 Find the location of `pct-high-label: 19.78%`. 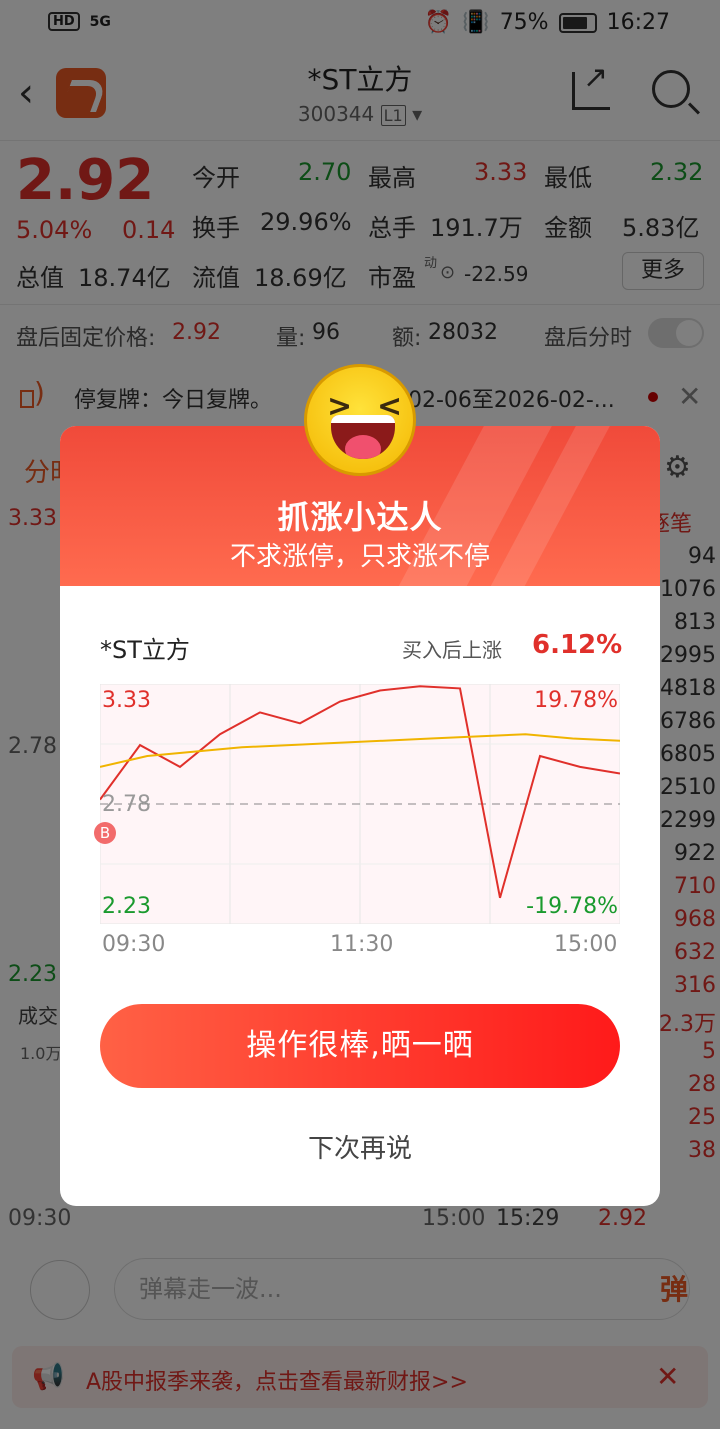

pct-high-label: 19.78% is located at coordinates (576, 700).